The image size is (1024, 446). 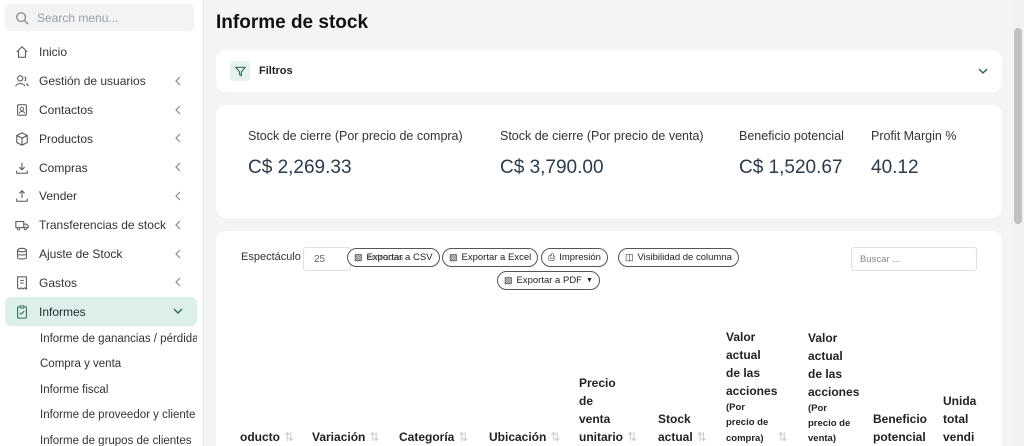 What do you see at coordinates (276, 71) in the screenshot?
I see `filters-label: Filtros` at bounding box center [276, 71].